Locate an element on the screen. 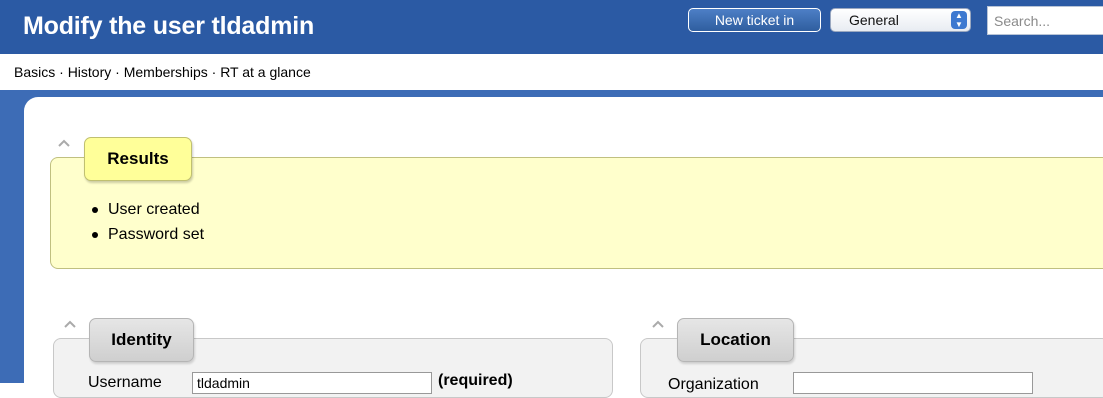 Image resolution: width=1103 pixels, height=398 pixels. username-label: Username is located at coordinates (125, 382).